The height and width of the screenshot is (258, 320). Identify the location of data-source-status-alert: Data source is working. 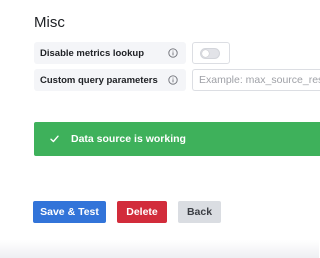
(177, 139).